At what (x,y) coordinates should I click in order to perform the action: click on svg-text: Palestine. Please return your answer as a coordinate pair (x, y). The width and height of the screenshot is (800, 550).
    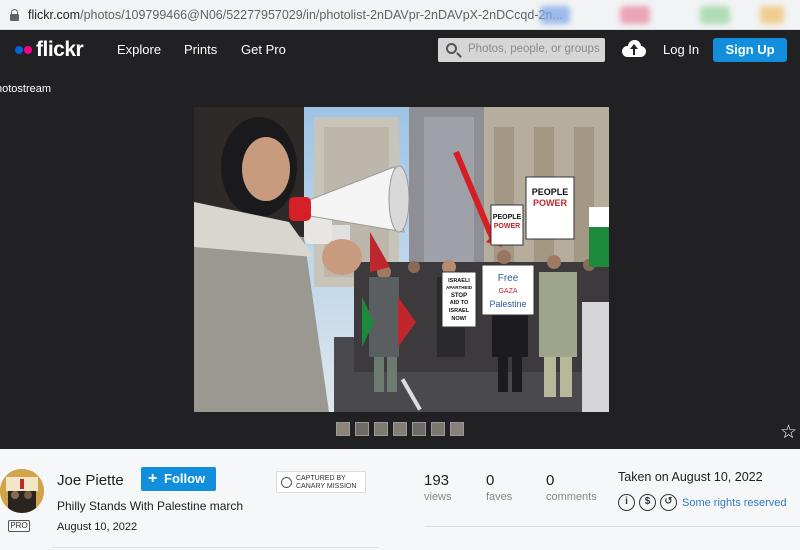
    Looking at the image, I should click on (507, 304).